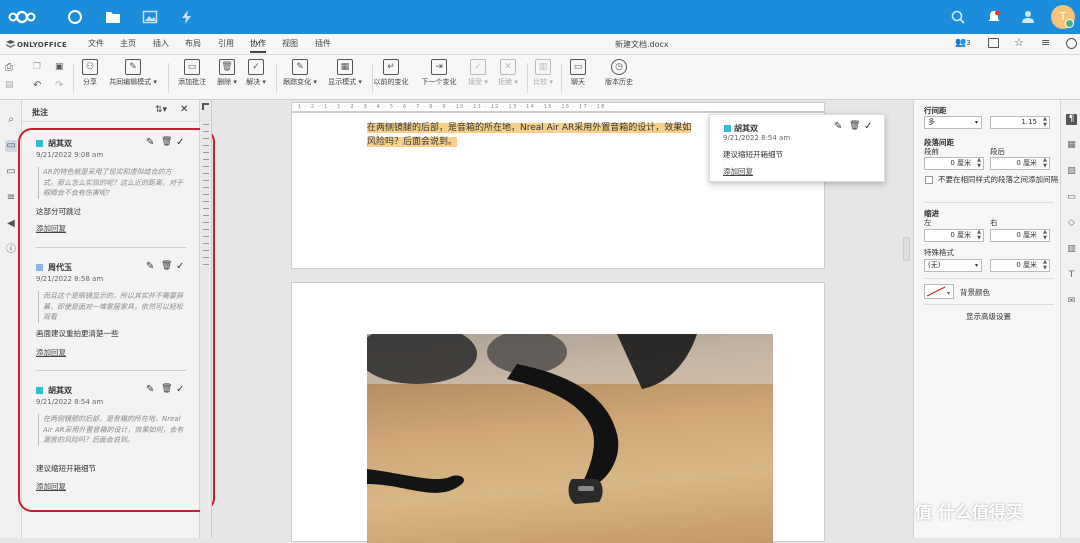 The image size is (1080, 543). I want to click on spacing-after-input: 0 厘米 ▲ ▼, so click(1020, 163).